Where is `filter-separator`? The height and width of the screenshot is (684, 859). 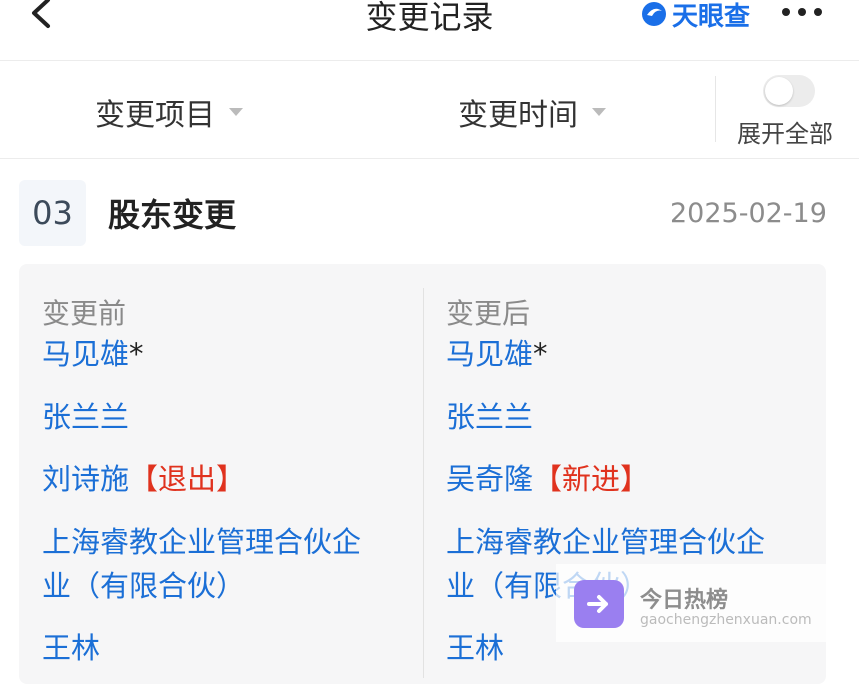 filter-separator is located at coordinates (715, 109).